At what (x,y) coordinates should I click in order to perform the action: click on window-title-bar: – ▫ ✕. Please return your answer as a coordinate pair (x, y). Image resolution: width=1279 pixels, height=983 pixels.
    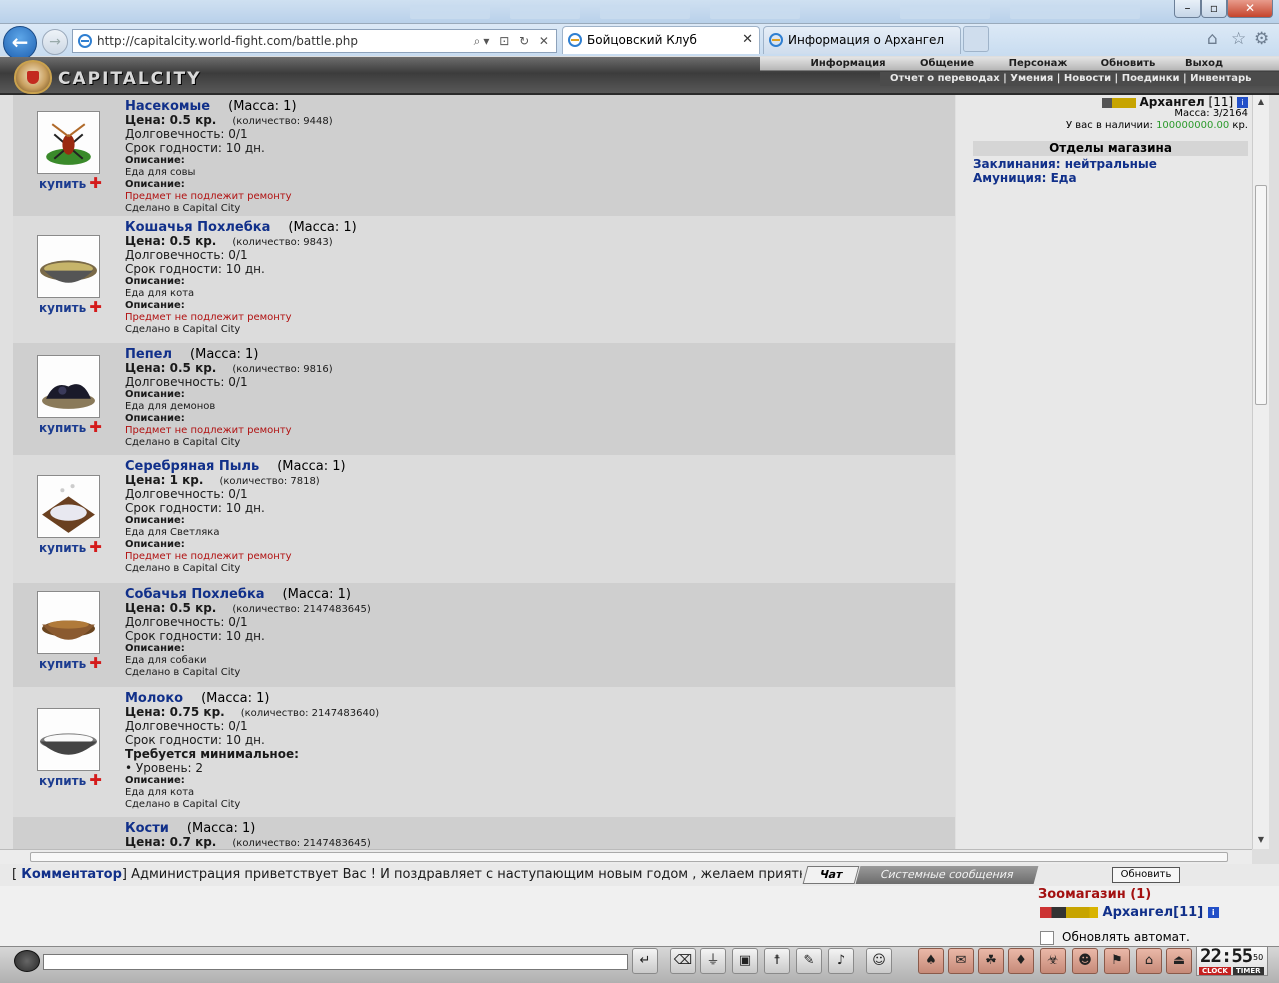
    Looking at the image, I should click on (639, 12).